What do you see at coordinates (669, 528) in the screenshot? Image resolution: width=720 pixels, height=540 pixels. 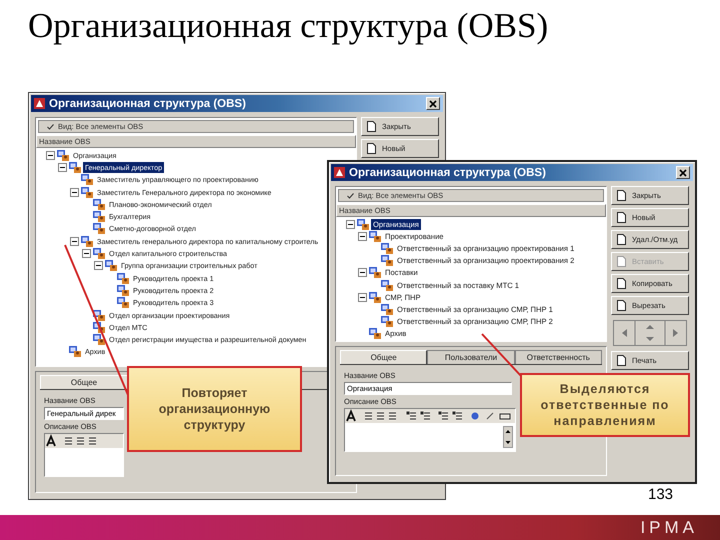 I see `logo-text: IPMA` at bounding box center [669, 528].